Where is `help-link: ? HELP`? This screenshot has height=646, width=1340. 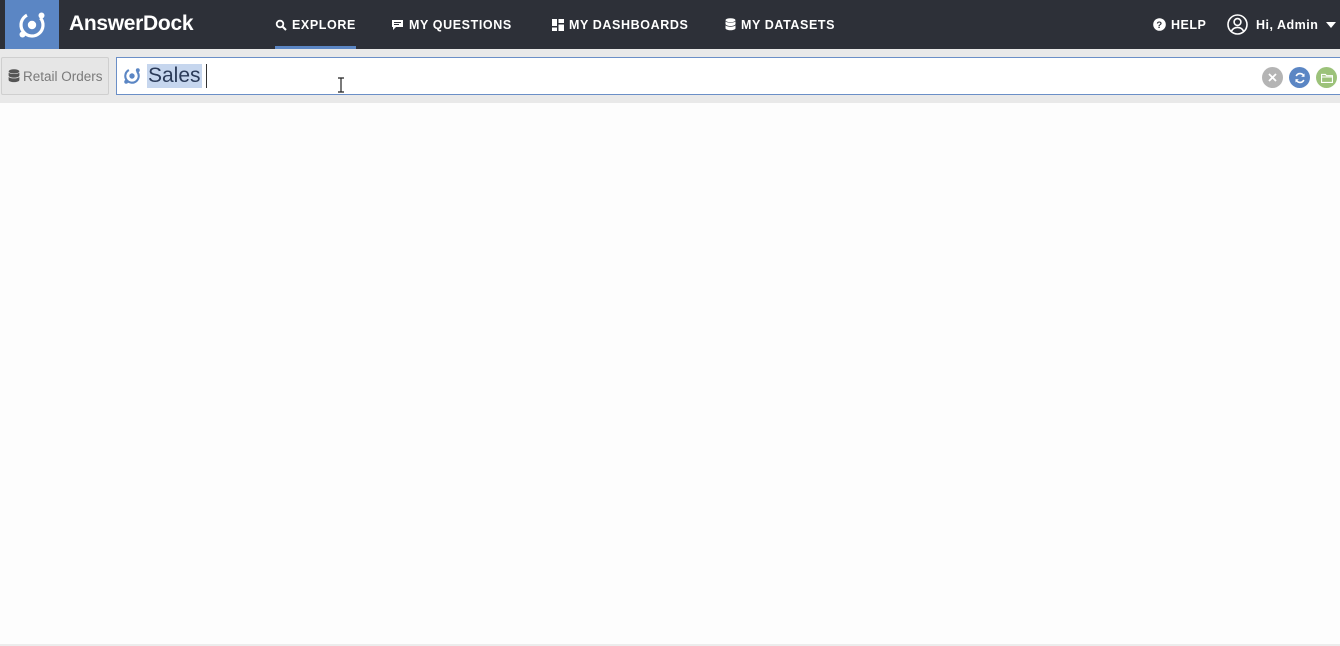 help-link: ? HELP is located at coordinates (1179, 24).